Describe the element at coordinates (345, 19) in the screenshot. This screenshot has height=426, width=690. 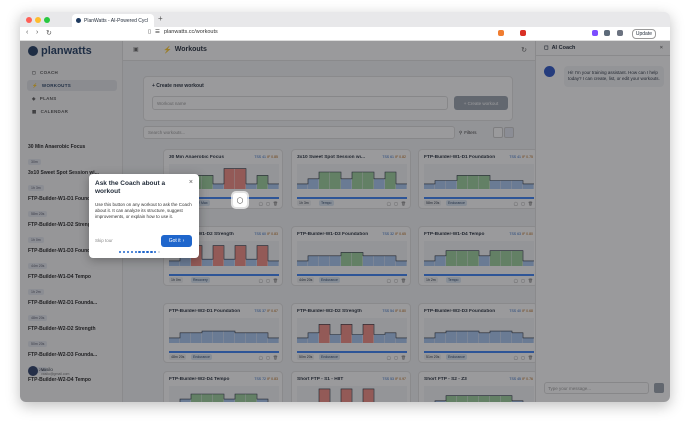
I see `tab-bar: PlanWatts - AI-Powered Cycl +` at that location.